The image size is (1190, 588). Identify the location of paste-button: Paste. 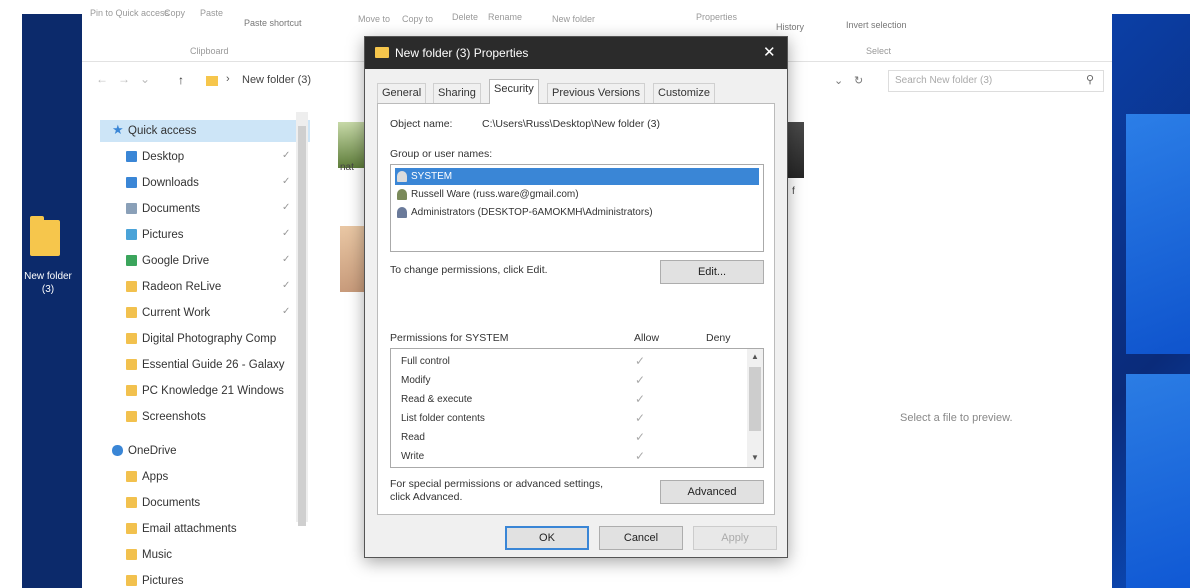
(211, 13).